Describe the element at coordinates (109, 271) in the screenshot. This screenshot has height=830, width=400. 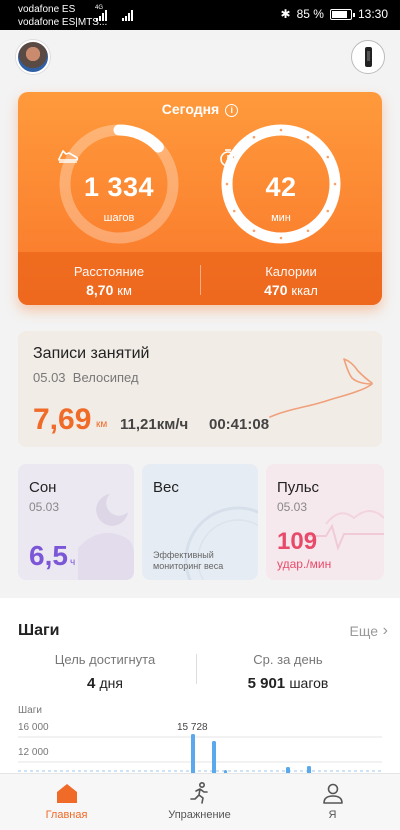
I see `distance-label: Расстояние` at that location.